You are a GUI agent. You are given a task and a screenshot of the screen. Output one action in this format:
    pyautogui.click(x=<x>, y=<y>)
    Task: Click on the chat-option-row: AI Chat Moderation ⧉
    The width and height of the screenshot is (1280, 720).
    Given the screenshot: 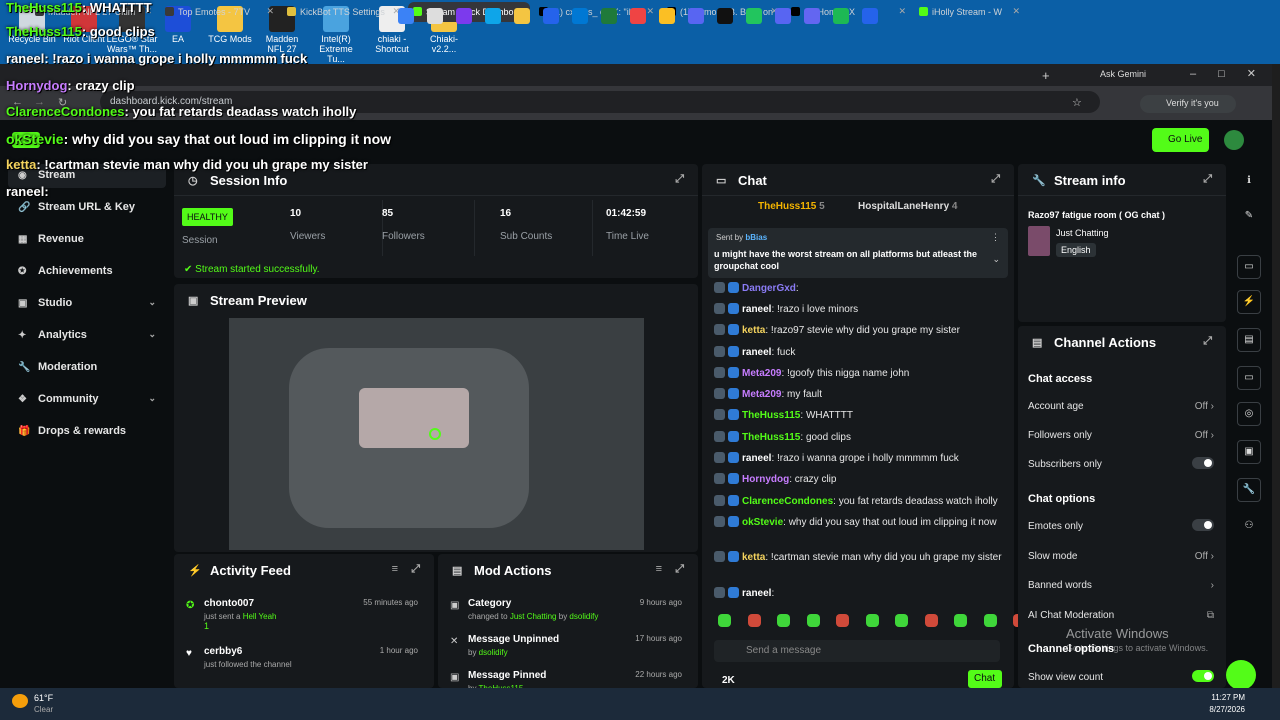 What is the action you would take?
    pyautogui.click(x=1121, y=615)
    